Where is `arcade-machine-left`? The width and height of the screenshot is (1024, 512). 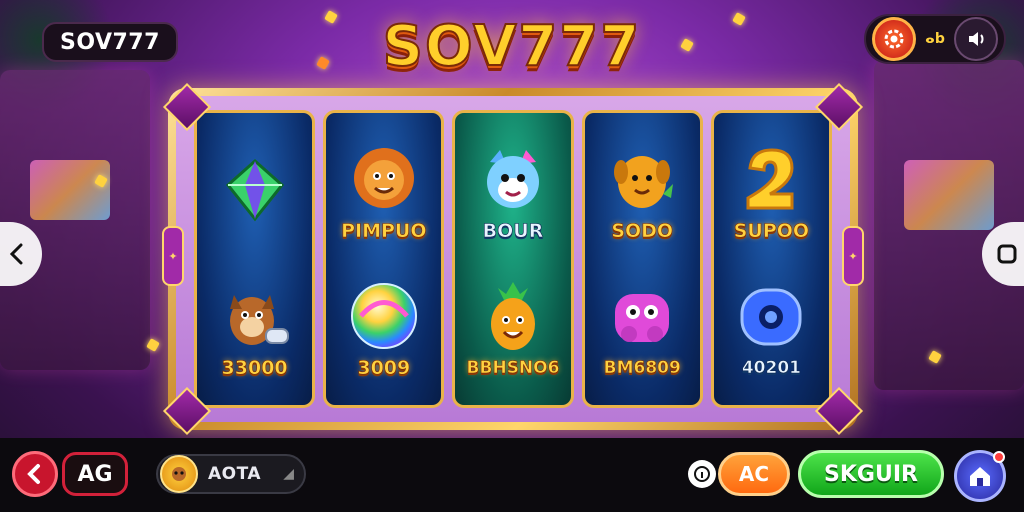 arcade-machine-left is located at coordinates (75, 220).